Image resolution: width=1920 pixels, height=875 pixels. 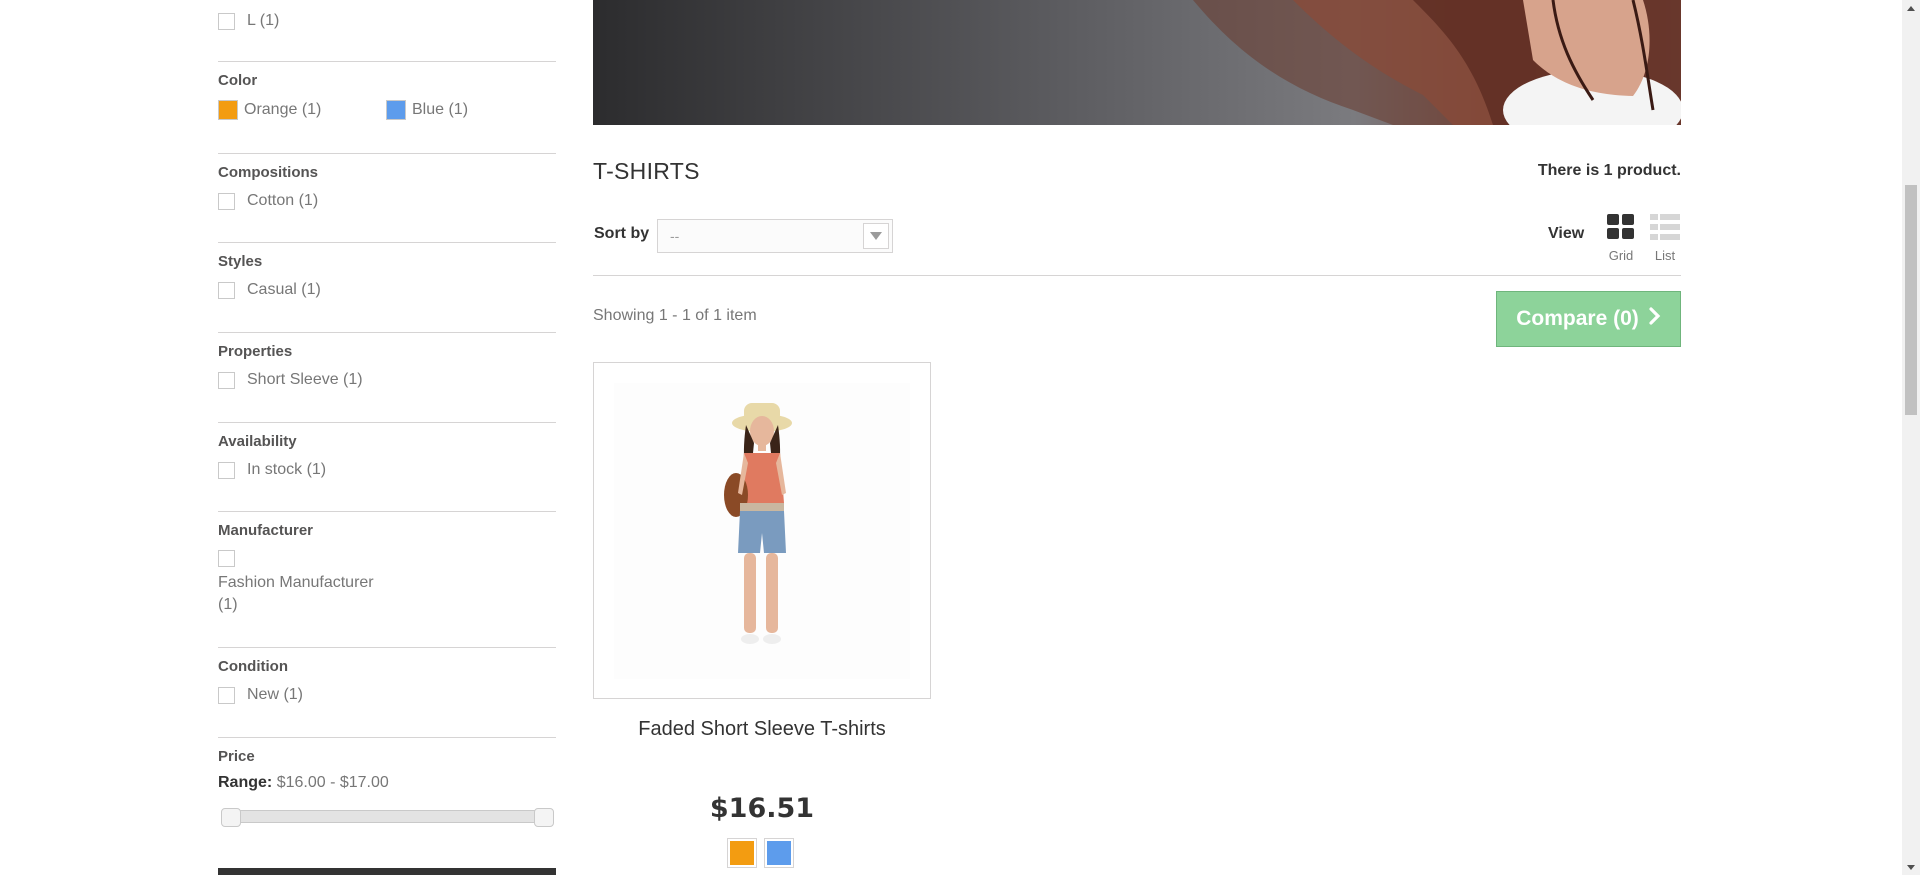 What do you see at coordinates (675, 236) in the screenshot?
I see `sort-by-selected-value: --` at bounding box center [675, 236].